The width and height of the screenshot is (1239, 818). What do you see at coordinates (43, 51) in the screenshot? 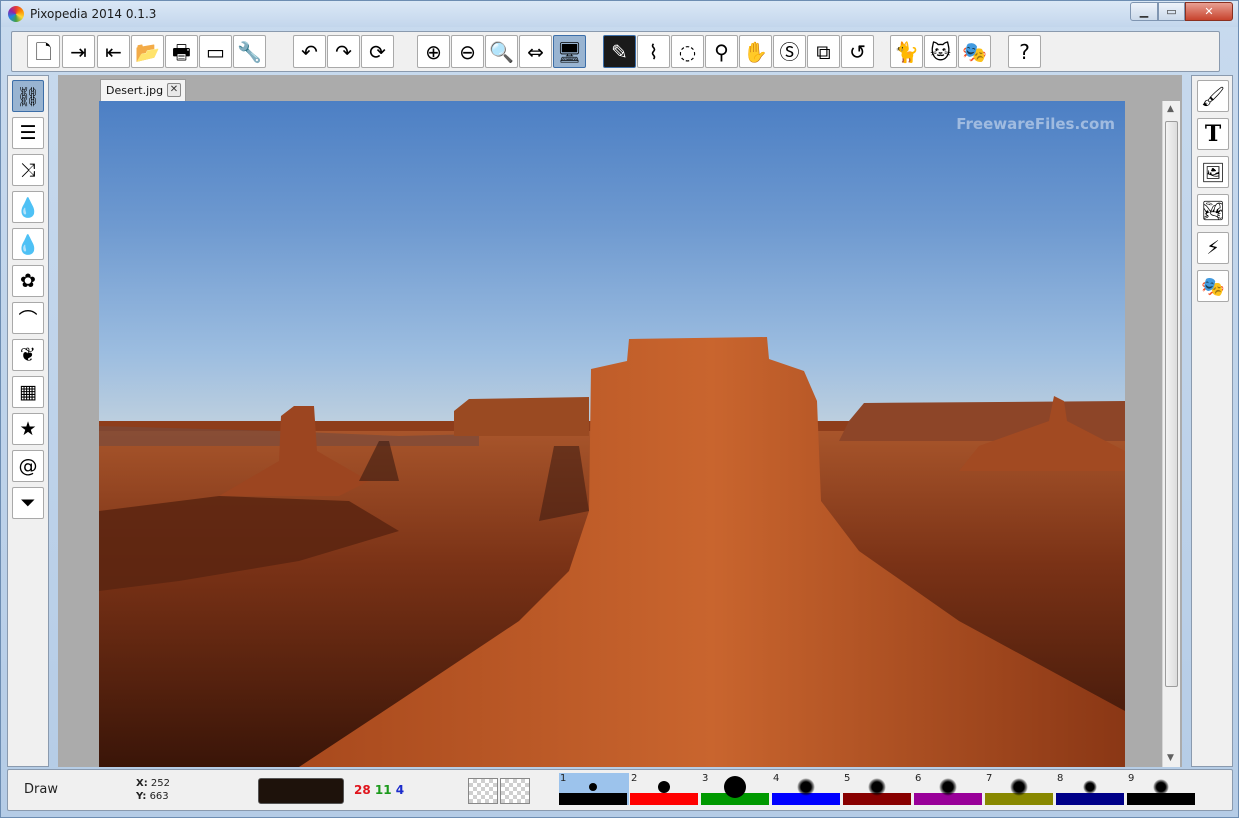
I see `new-document-button: 🗋` at bounding box center [43, 51].